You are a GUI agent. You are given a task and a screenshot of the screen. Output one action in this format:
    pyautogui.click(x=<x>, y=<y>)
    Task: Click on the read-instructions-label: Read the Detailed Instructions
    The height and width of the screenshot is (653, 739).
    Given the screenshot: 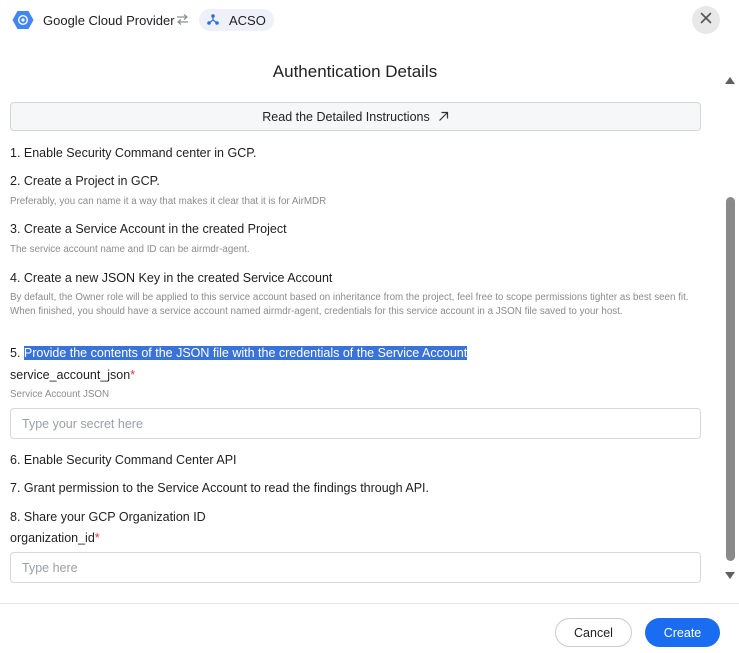 What is the action you would take?
    pyautogui.click(x=346, y=116)
    